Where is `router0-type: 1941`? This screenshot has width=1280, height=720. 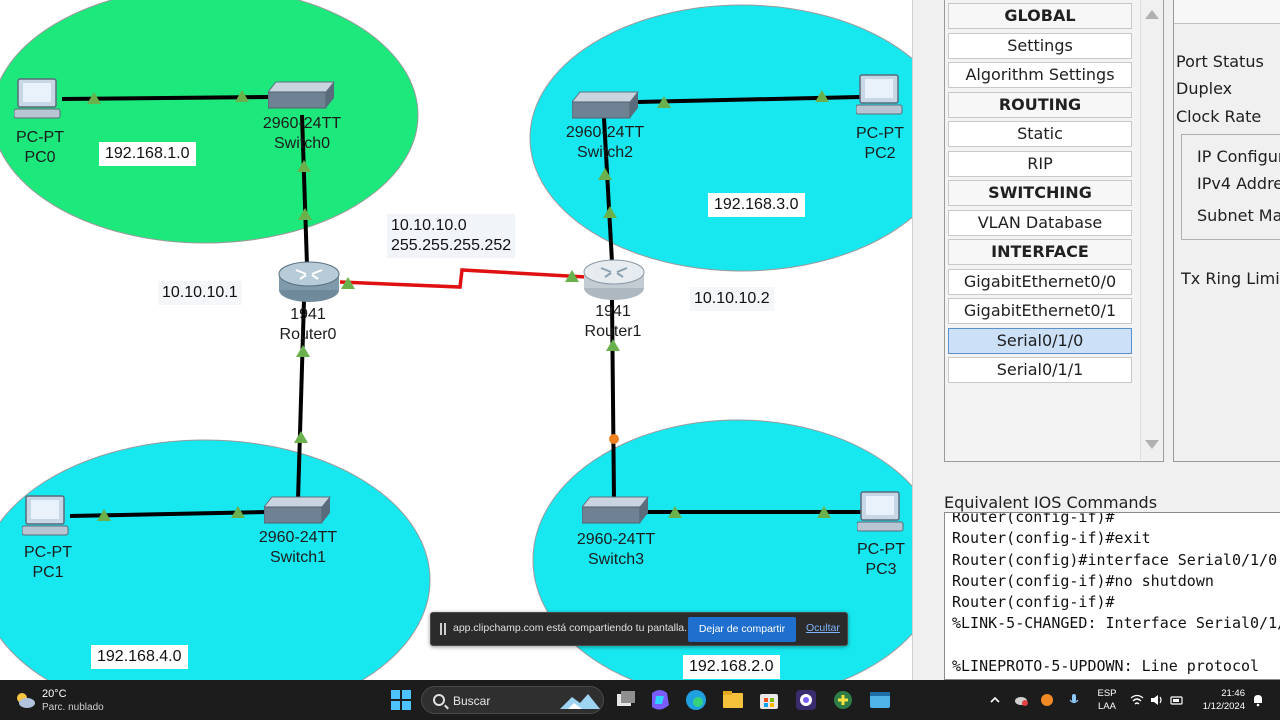 router0-type: 1941 is located at coordinates (308, 314).